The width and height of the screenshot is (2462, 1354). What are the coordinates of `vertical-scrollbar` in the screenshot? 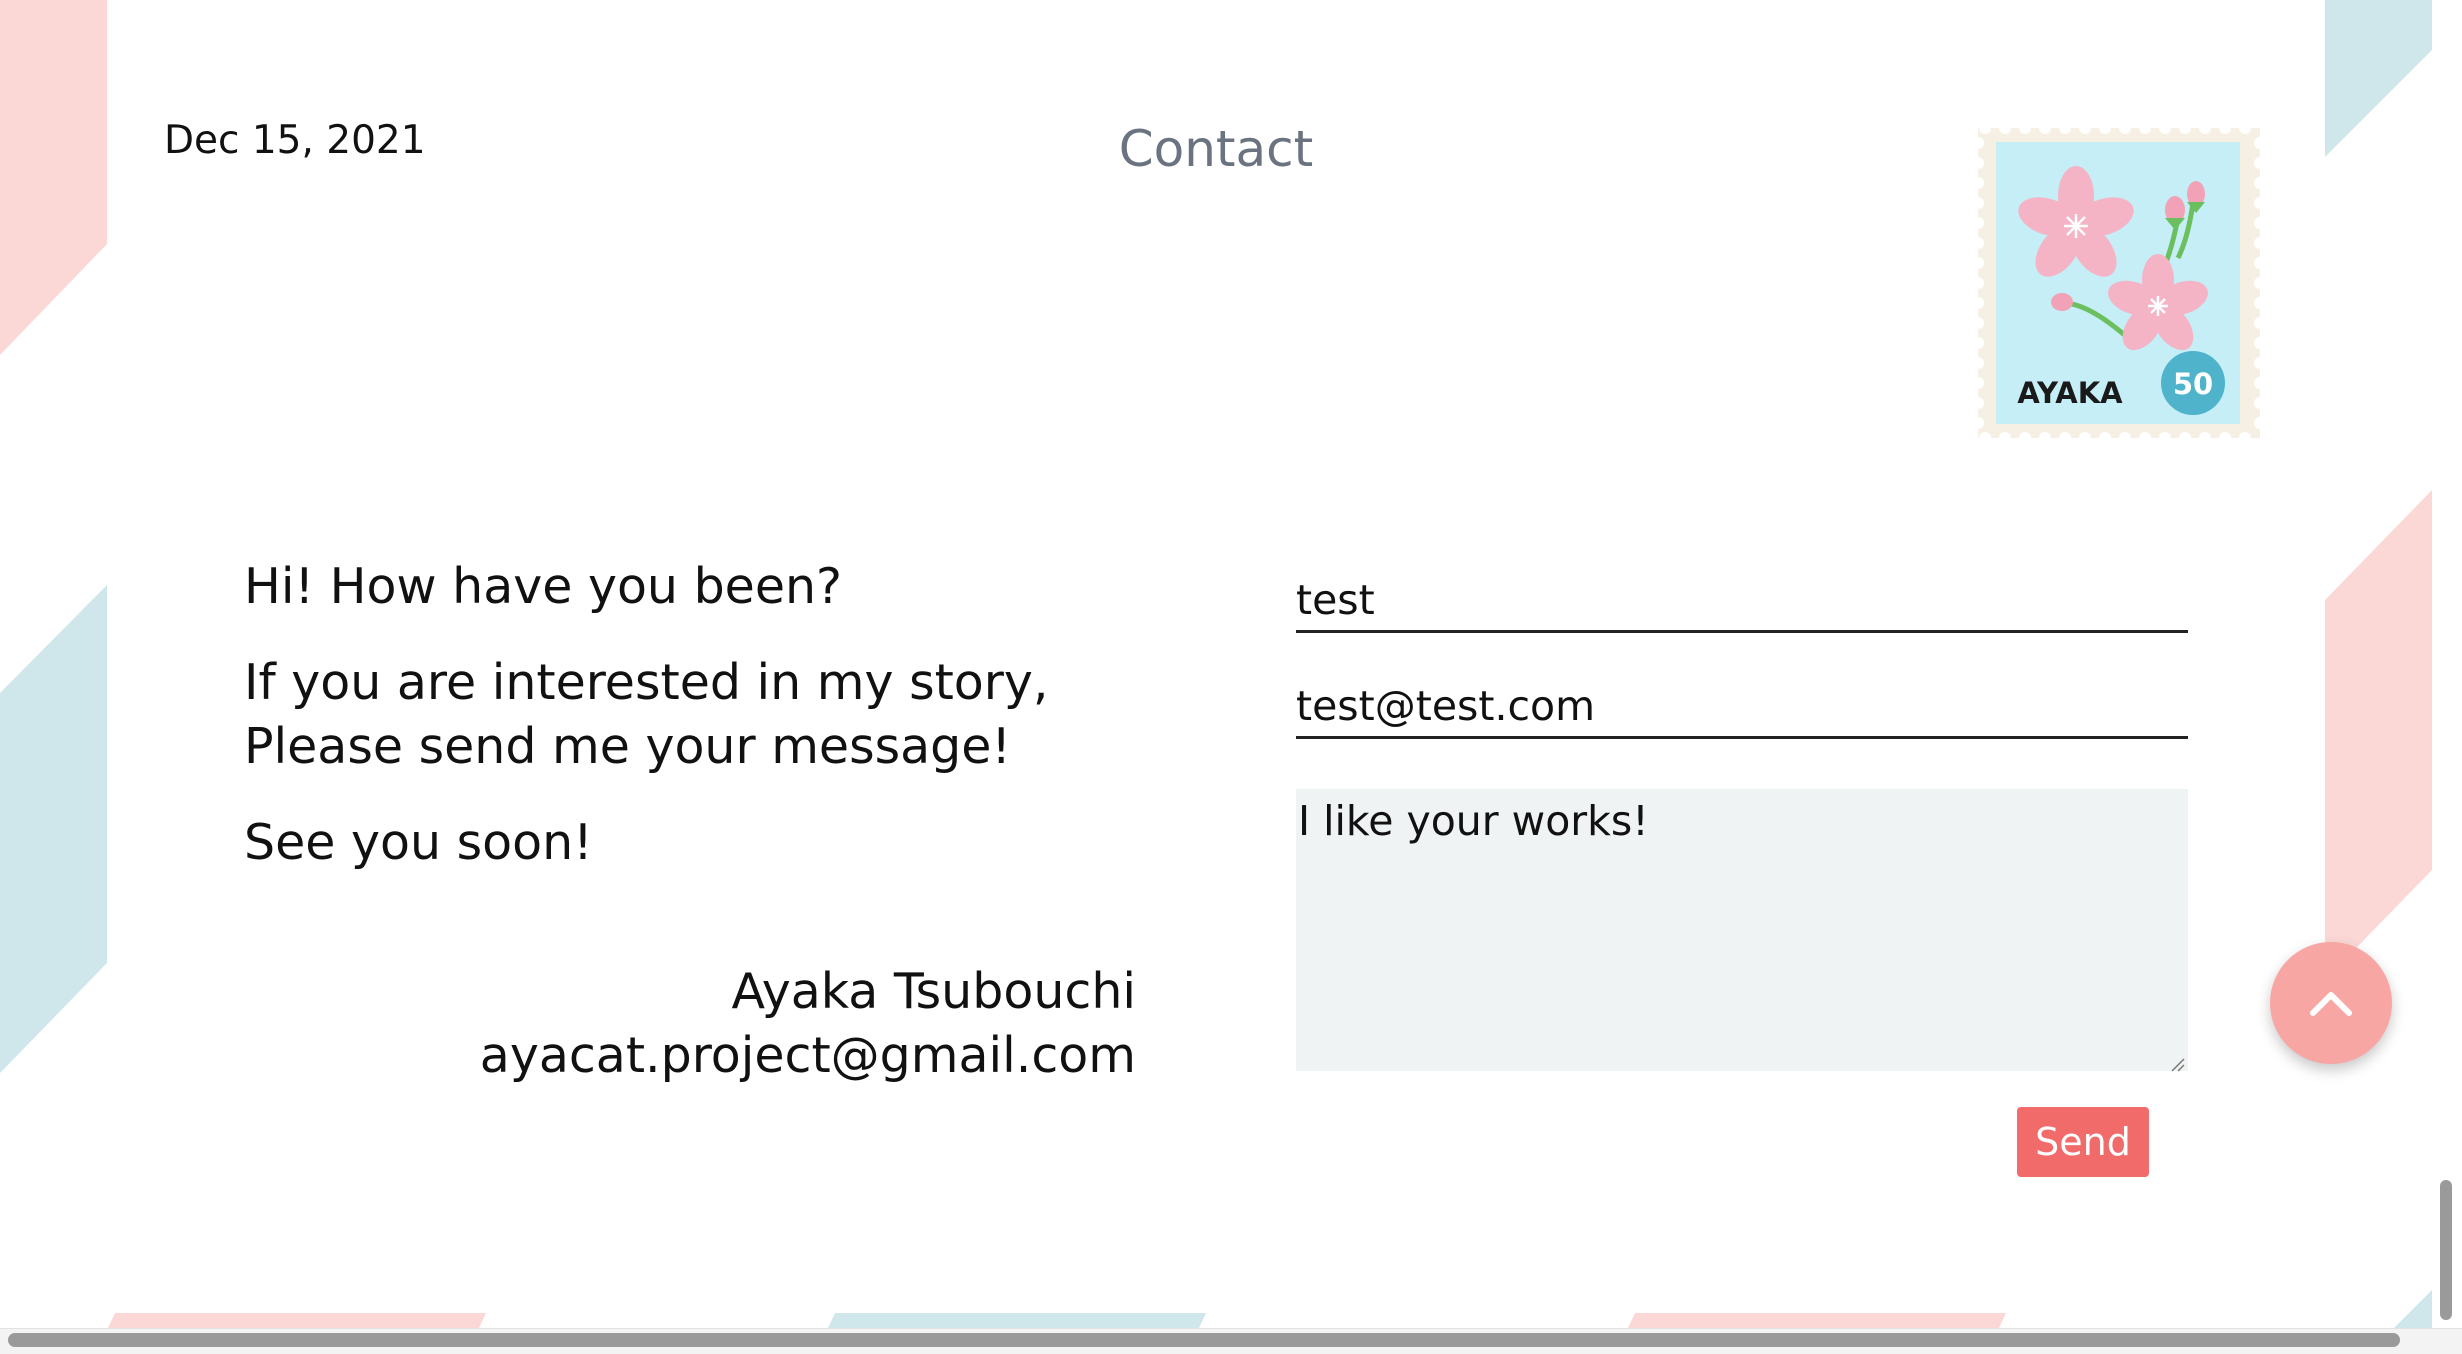 It's located at (2446, 1250).